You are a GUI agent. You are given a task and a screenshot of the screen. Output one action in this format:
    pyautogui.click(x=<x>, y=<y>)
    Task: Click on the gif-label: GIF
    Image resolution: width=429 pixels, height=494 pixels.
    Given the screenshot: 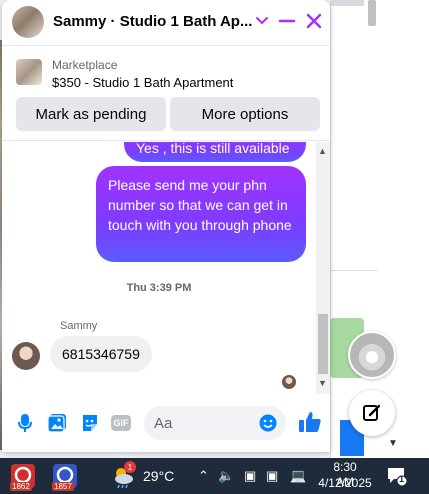 What is the action you would take?
    pyautogui.click(x=121, y=423)
    